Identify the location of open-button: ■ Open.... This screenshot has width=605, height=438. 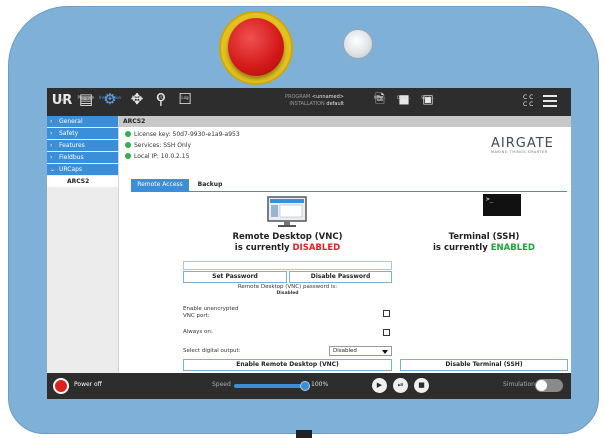
(404, 99).